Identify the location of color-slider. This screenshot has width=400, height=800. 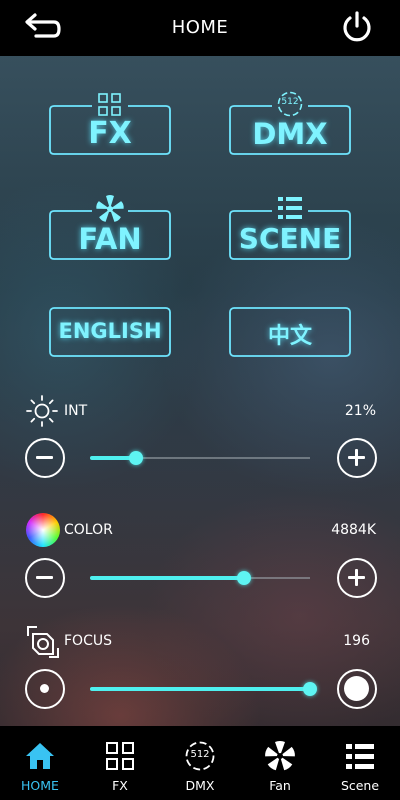
(200, 578).